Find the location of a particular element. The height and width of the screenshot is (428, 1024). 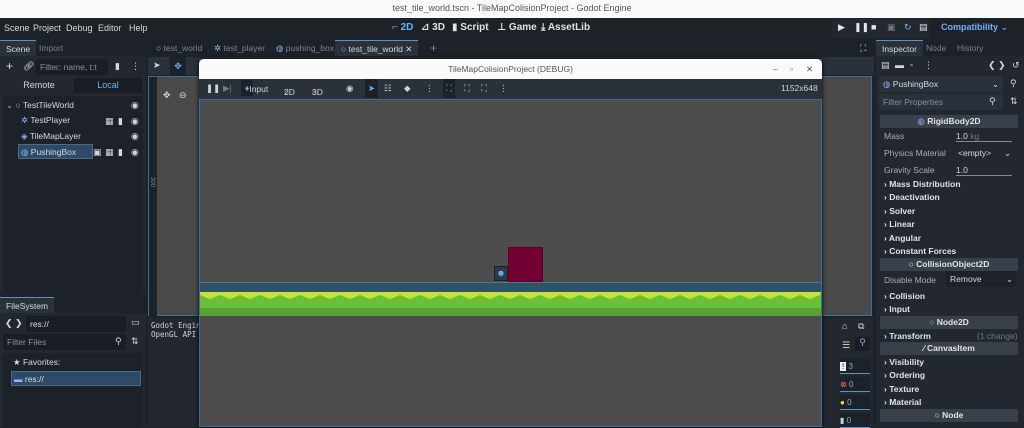

embed-icon: ⛶ is located at coordinates (449, 88).